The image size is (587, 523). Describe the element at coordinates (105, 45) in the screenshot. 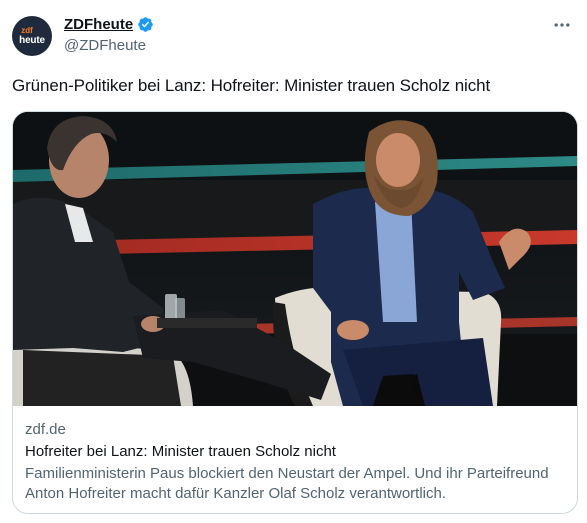

I see `user-handle: @ZDFheute` at that location.